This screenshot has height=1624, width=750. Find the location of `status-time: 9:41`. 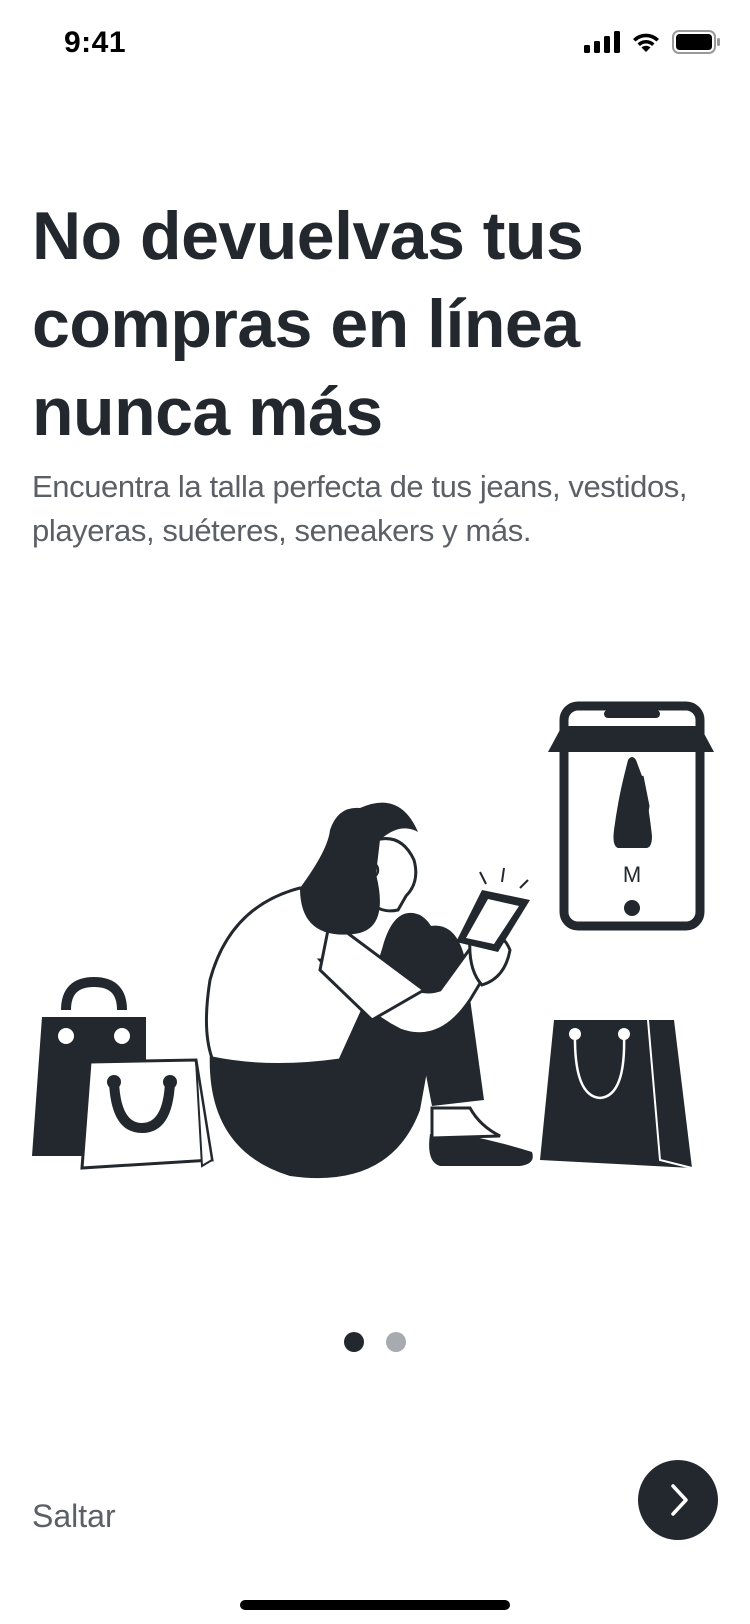

status-time: 9:41 is located at coordinates (95, 42).